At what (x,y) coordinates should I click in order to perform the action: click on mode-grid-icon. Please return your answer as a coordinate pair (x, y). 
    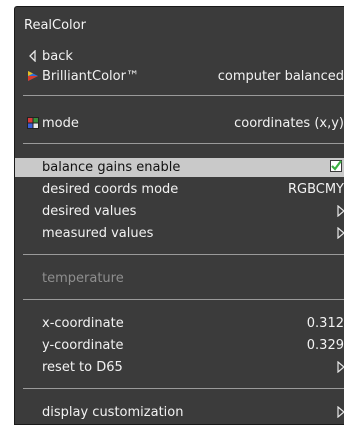
    Looking at the image, I should click on (33, 123).